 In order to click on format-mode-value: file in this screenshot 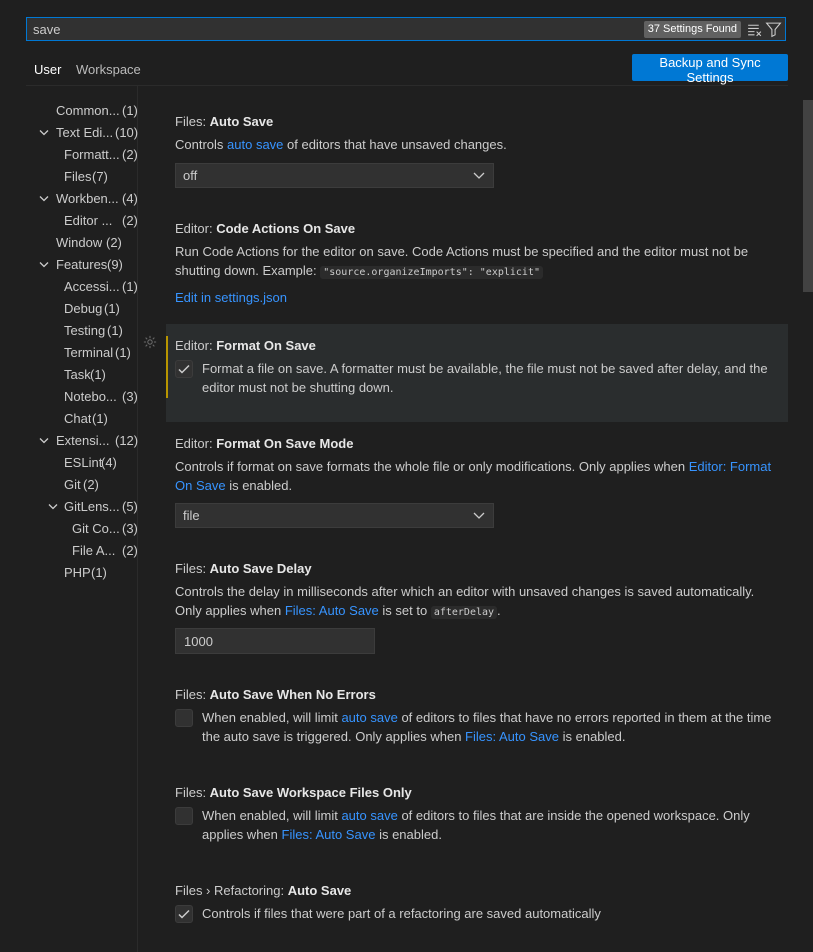, I will do `click(191, 515)`.